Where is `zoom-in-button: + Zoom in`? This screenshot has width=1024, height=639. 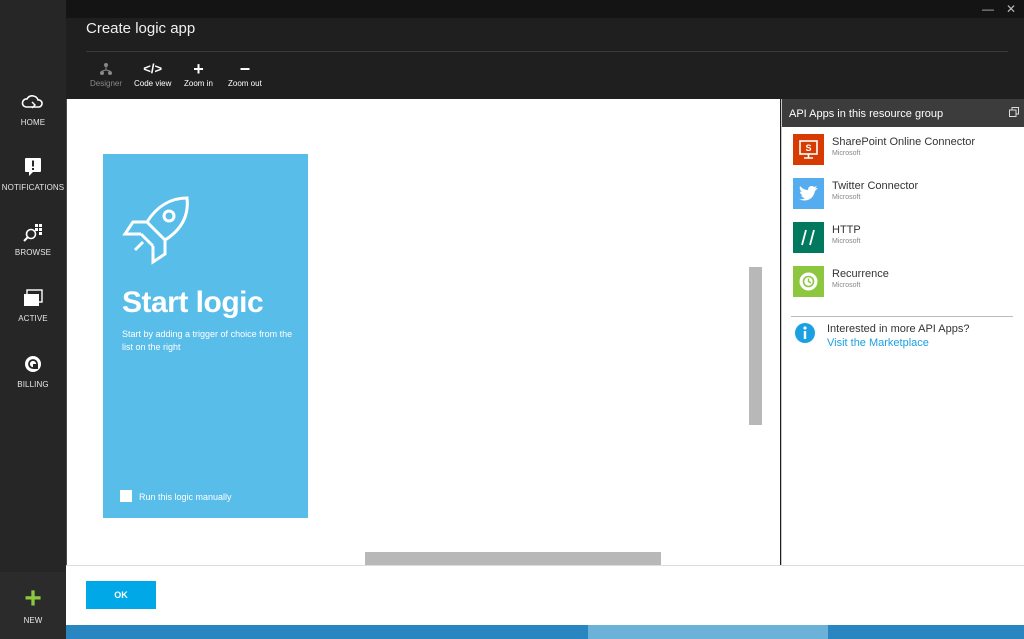 zoom-in-button: + Zoom in is located at coordinates (198, 73).